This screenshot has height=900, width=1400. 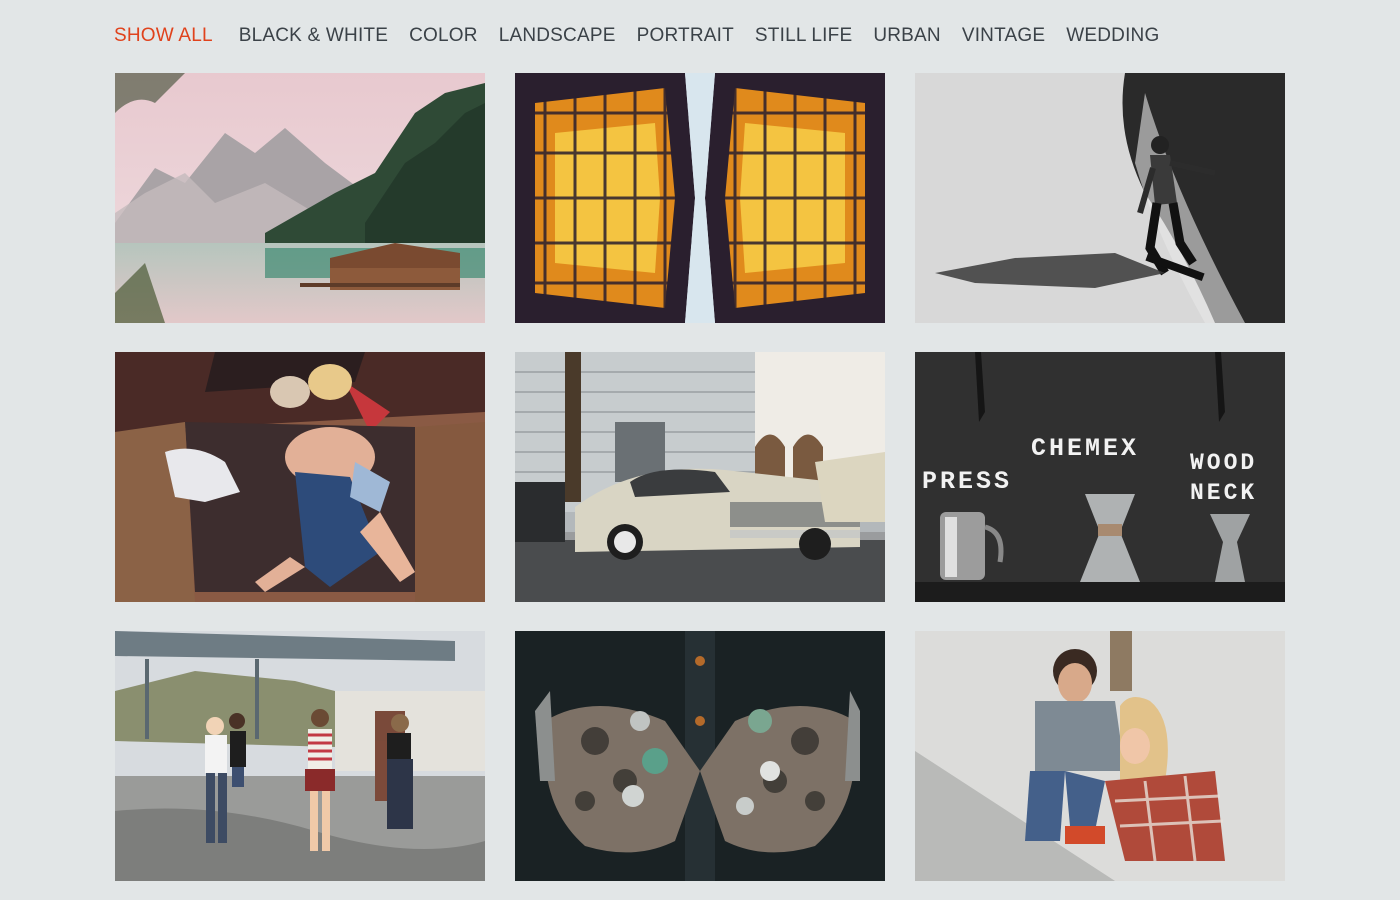 I want to click on neck-label: NECK, so click(x=1223, y=493).